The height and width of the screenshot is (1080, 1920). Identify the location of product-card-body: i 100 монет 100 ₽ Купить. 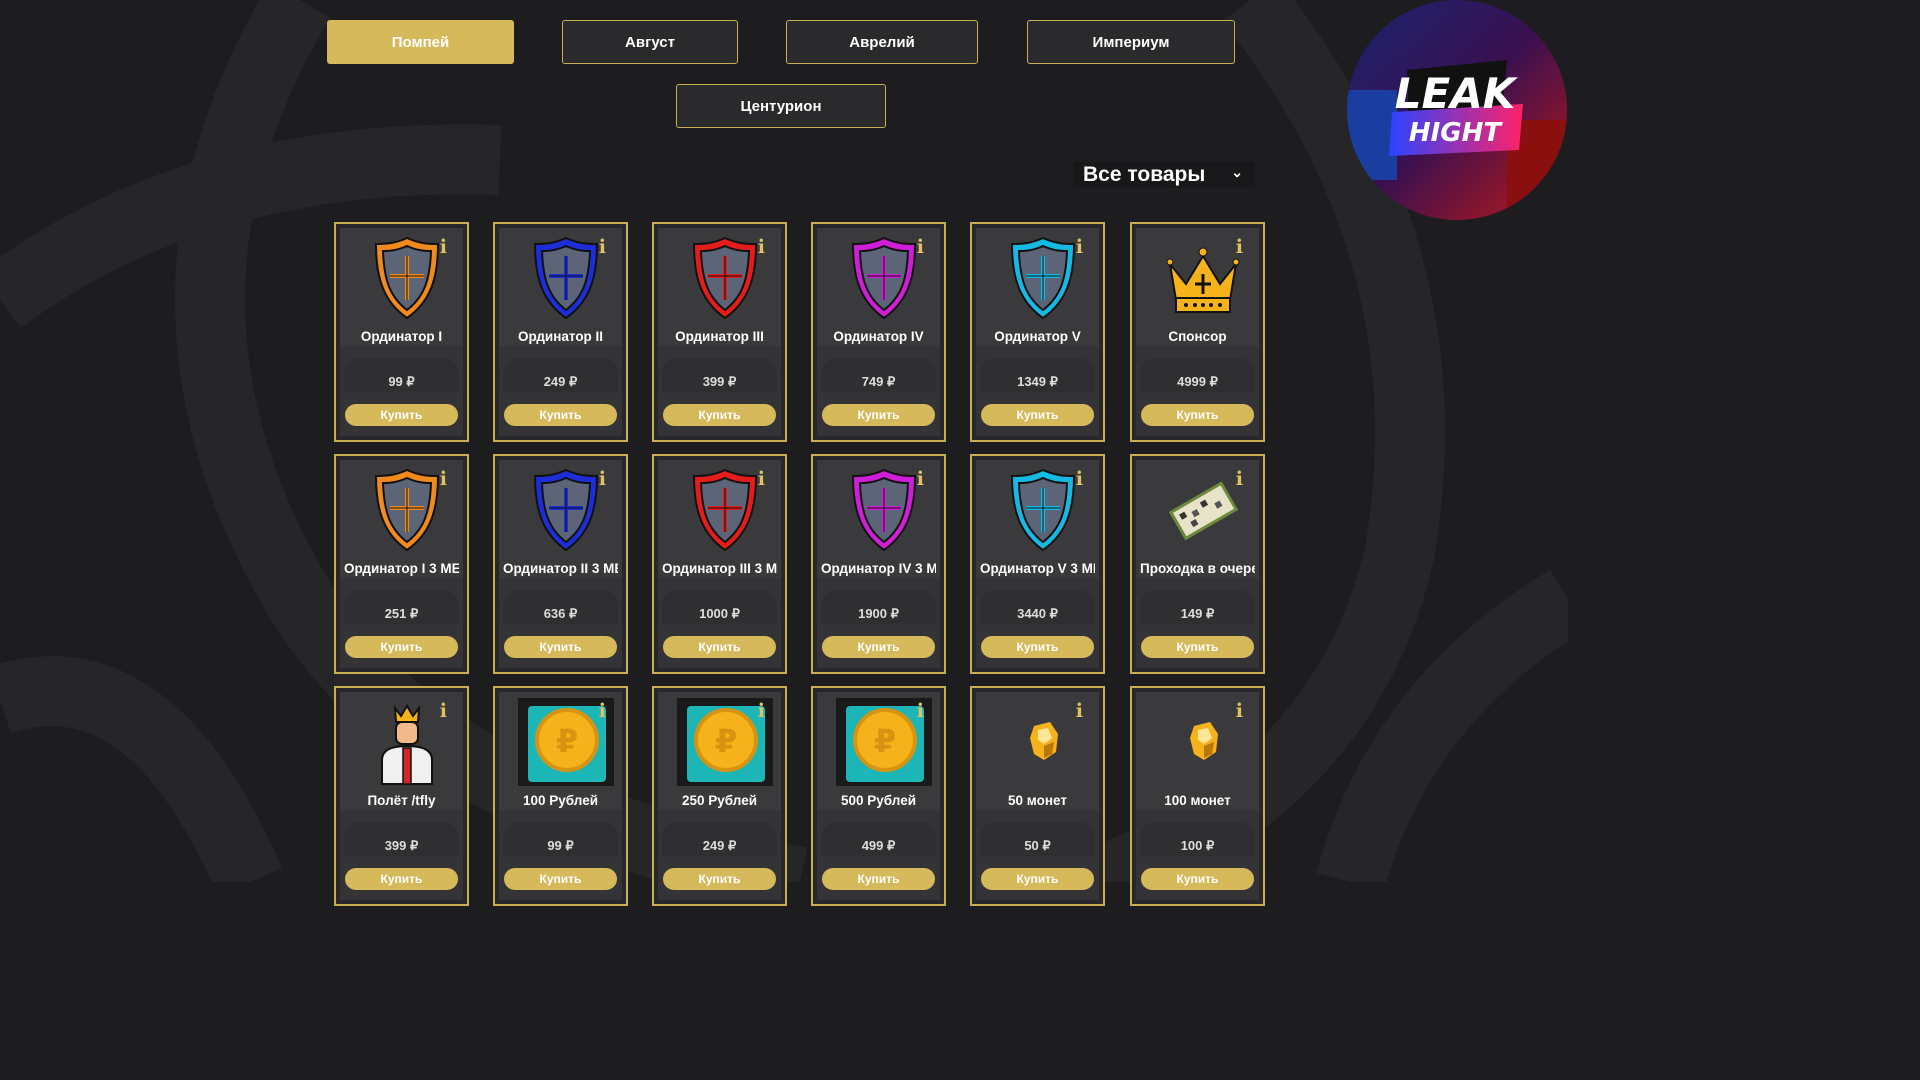
(1197, 796).